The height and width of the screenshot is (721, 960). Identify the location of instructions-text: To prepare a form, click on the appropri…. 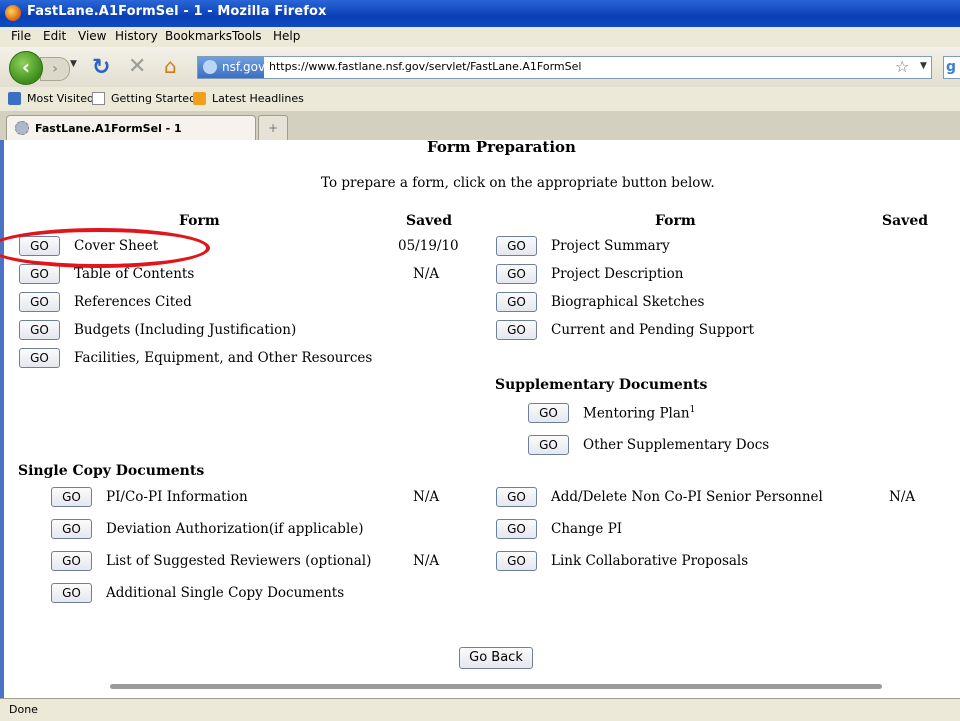
(518, 183).